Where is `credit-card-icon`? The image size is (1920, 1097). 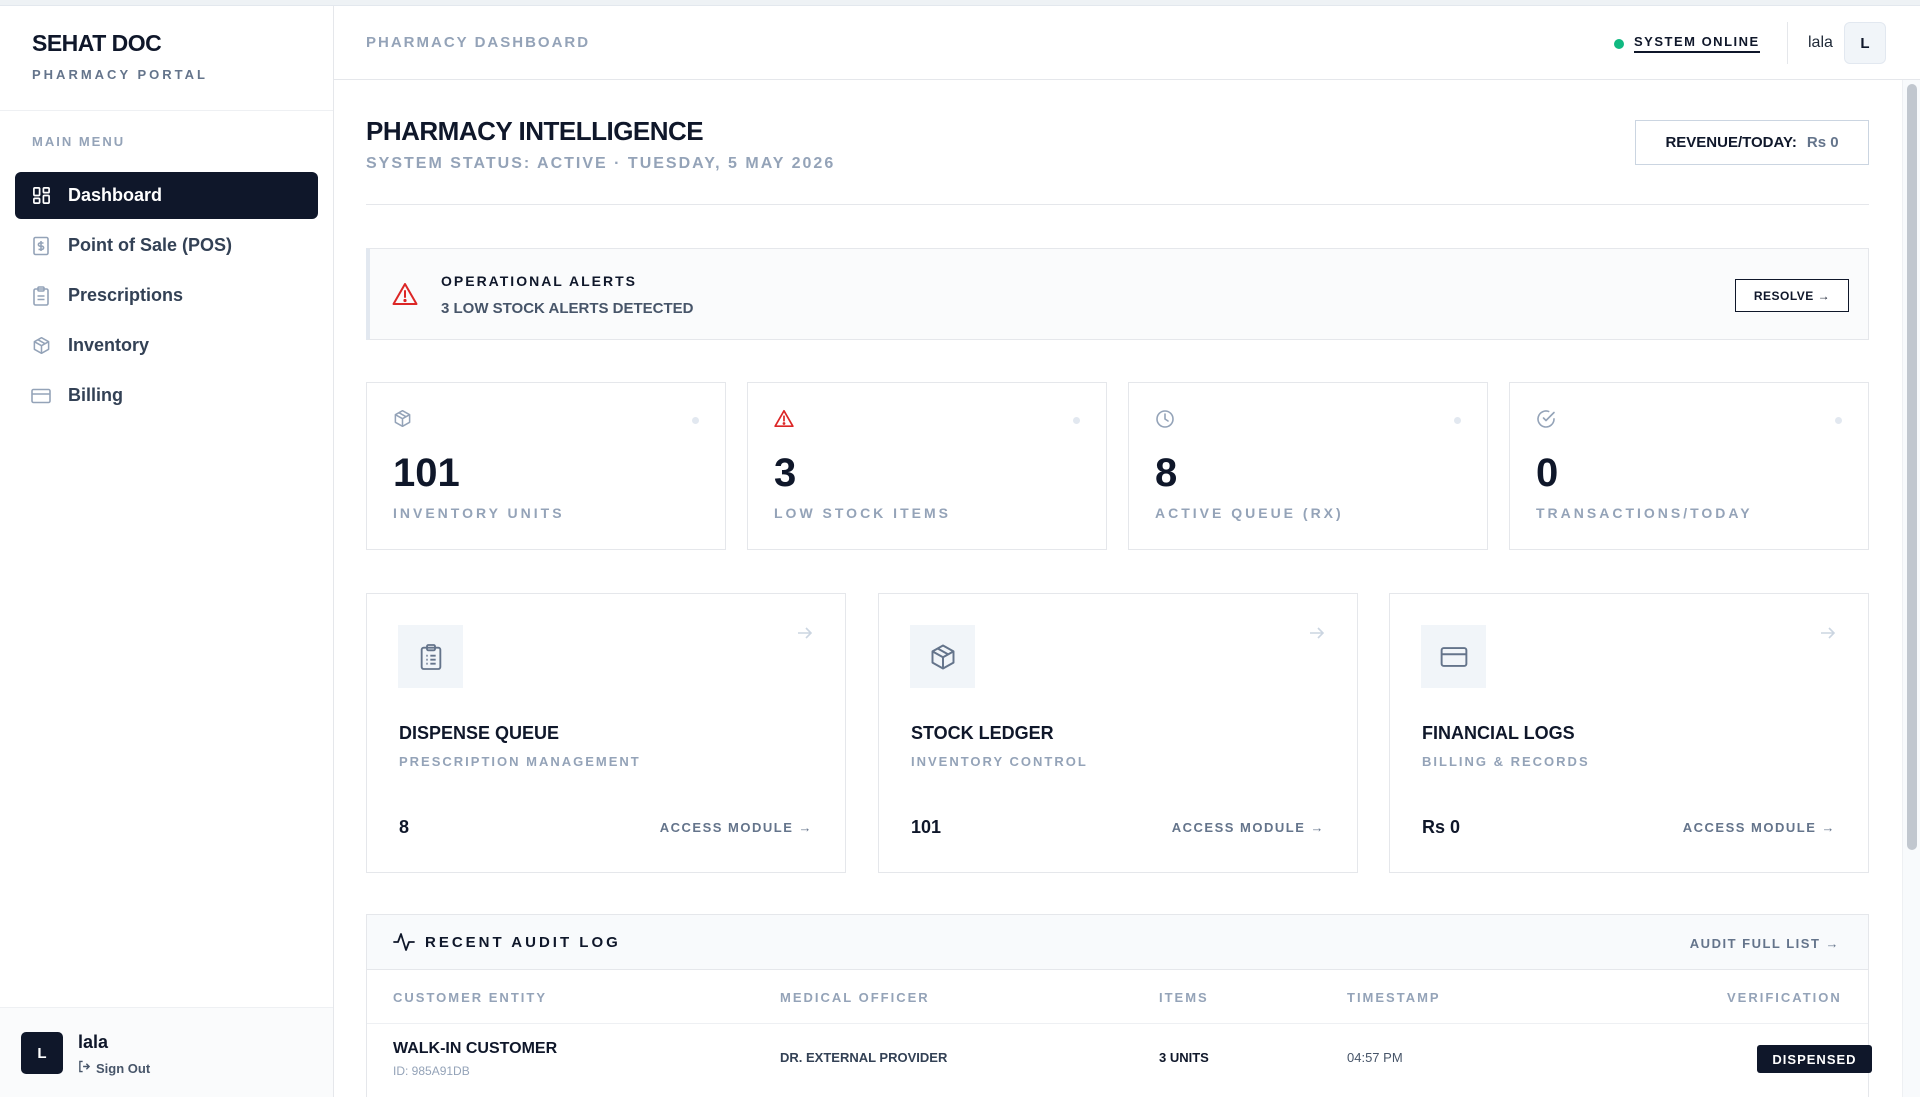
credit-card-icon is located at coordinates (41, 396).